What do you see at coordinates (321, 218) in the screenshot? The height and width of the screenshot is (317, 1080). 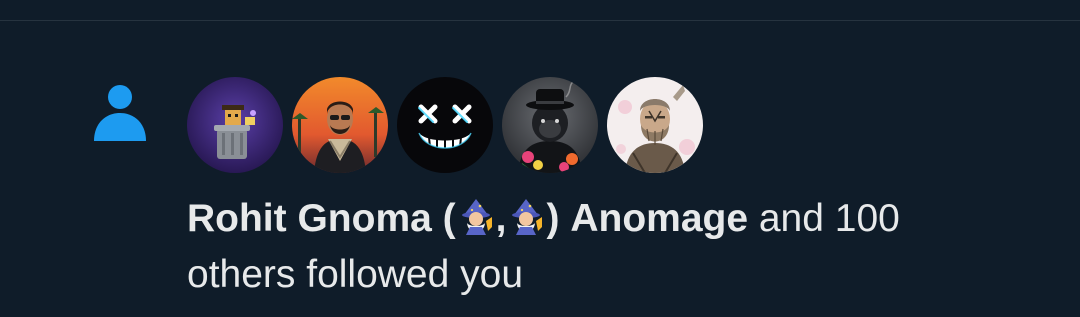 I see `actor-name-rohit-text: Rohit Gnoma (` at bounding box center [321, 218].